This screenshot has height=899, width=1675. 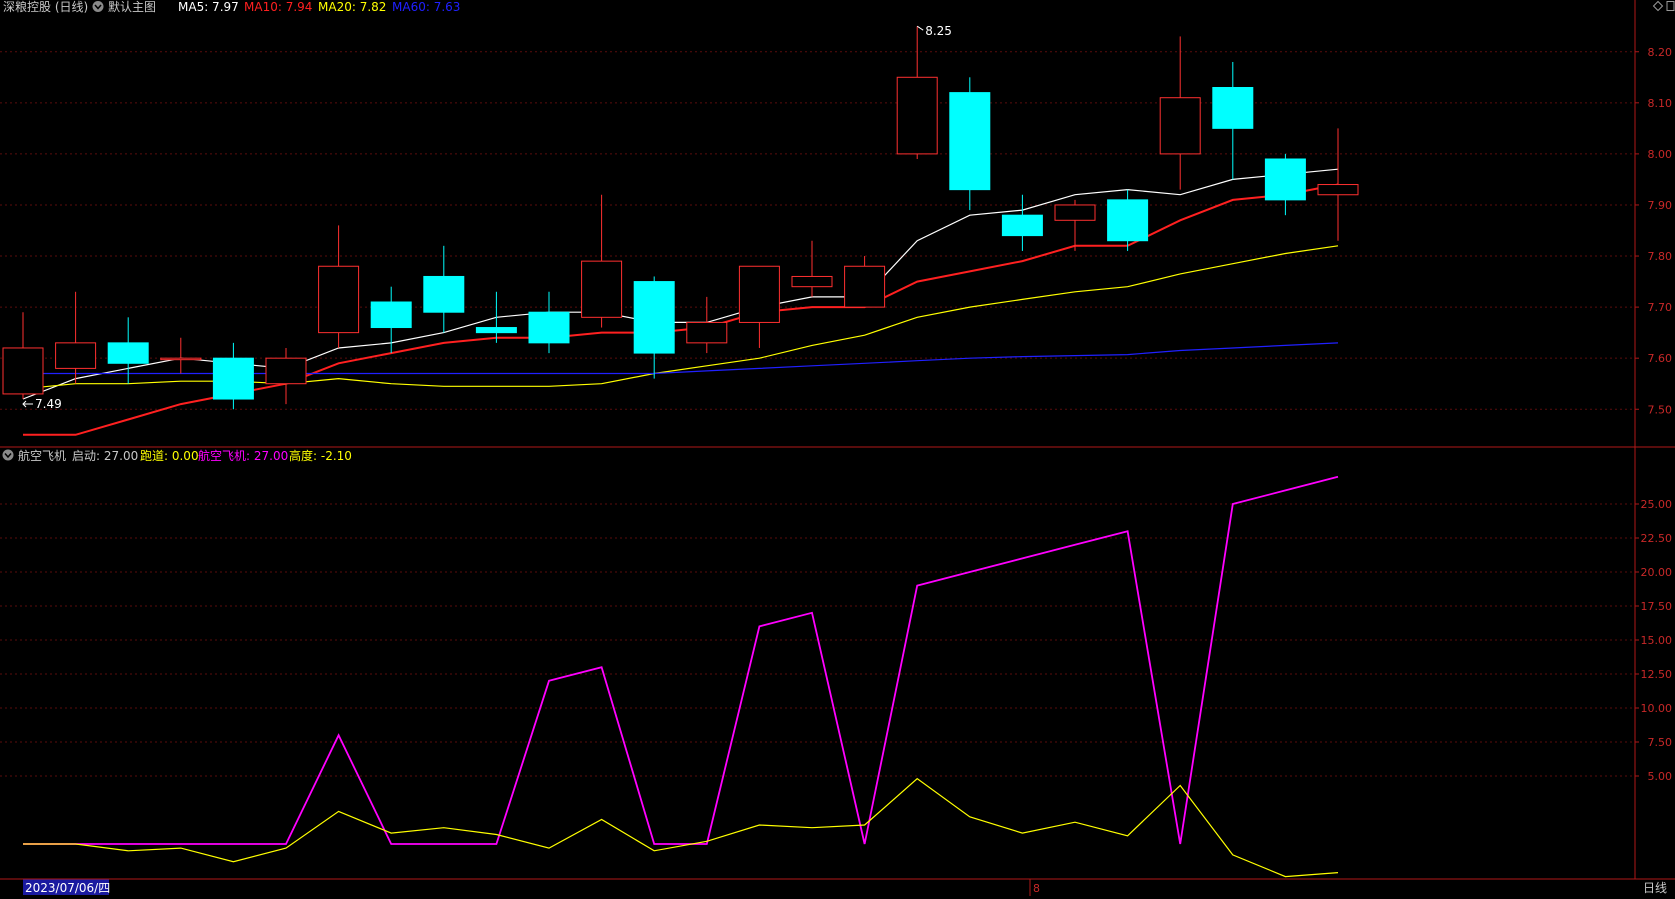 What do you see at coordinates (1660, 409) in the screenshot?
I see `price-axis-tick-label: 7.50` at bounding box center [1660, 409].